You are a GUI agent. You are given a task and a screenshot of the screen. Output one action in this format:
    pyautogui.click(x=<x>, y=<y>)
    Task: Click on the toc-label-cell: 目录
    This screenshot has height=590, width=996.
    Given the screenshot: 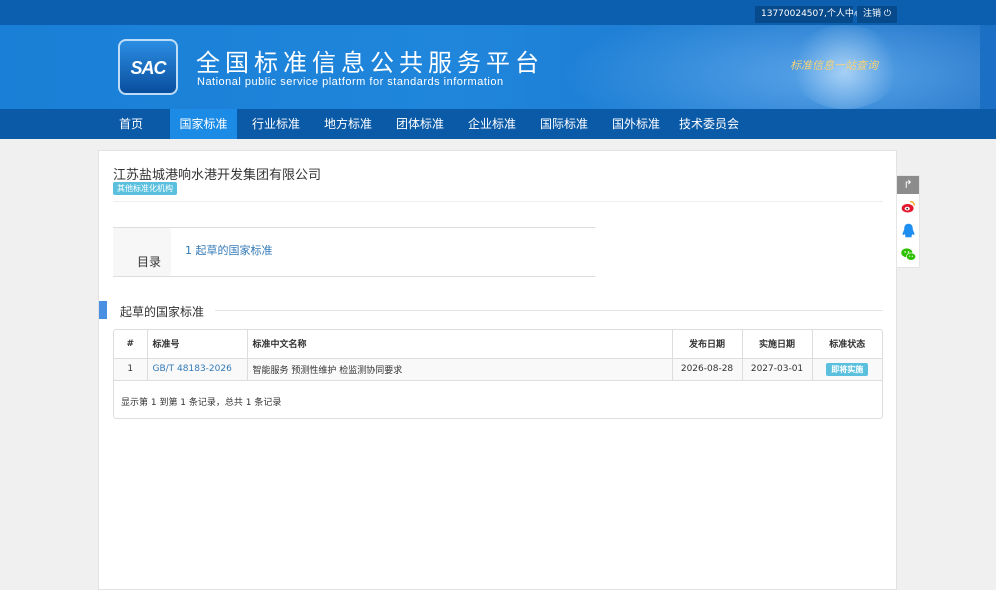 What is the action you would take?
    pyautogui.click(x=142, y=252)
    